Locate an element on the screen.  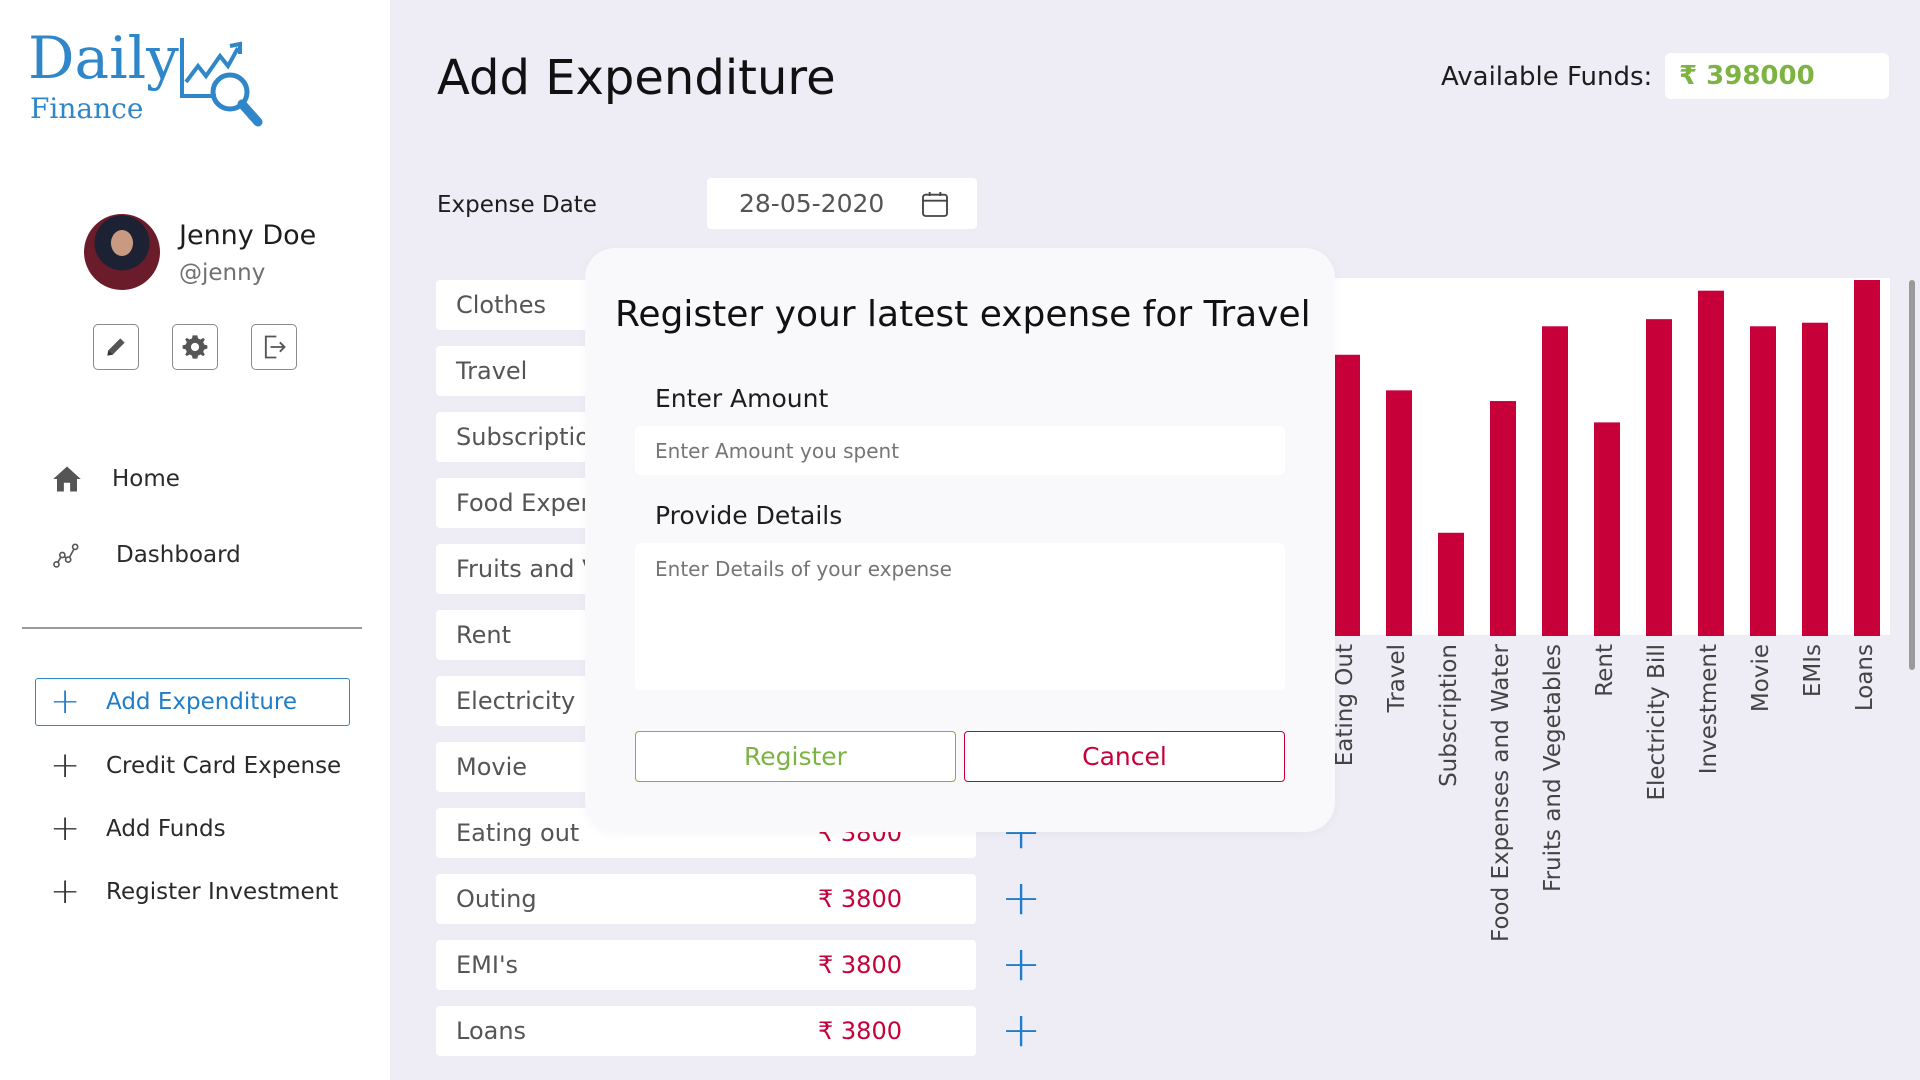
expense-date-picker: 28-05-2020 is located at coordinates (842, 203).